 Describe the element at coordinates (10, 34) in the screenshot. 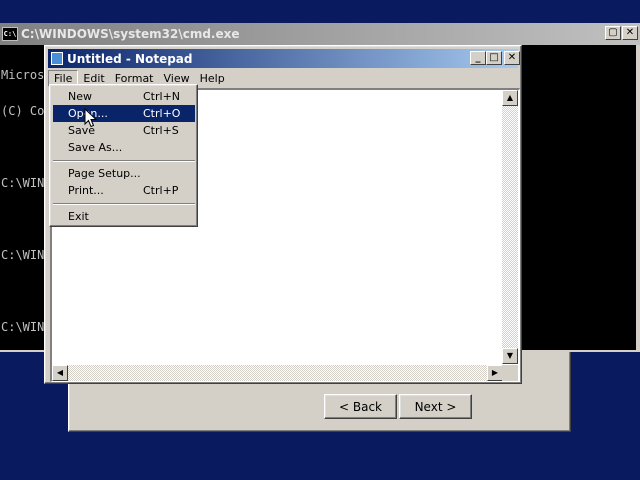

I see `cmd-icon: C:\` at that location.